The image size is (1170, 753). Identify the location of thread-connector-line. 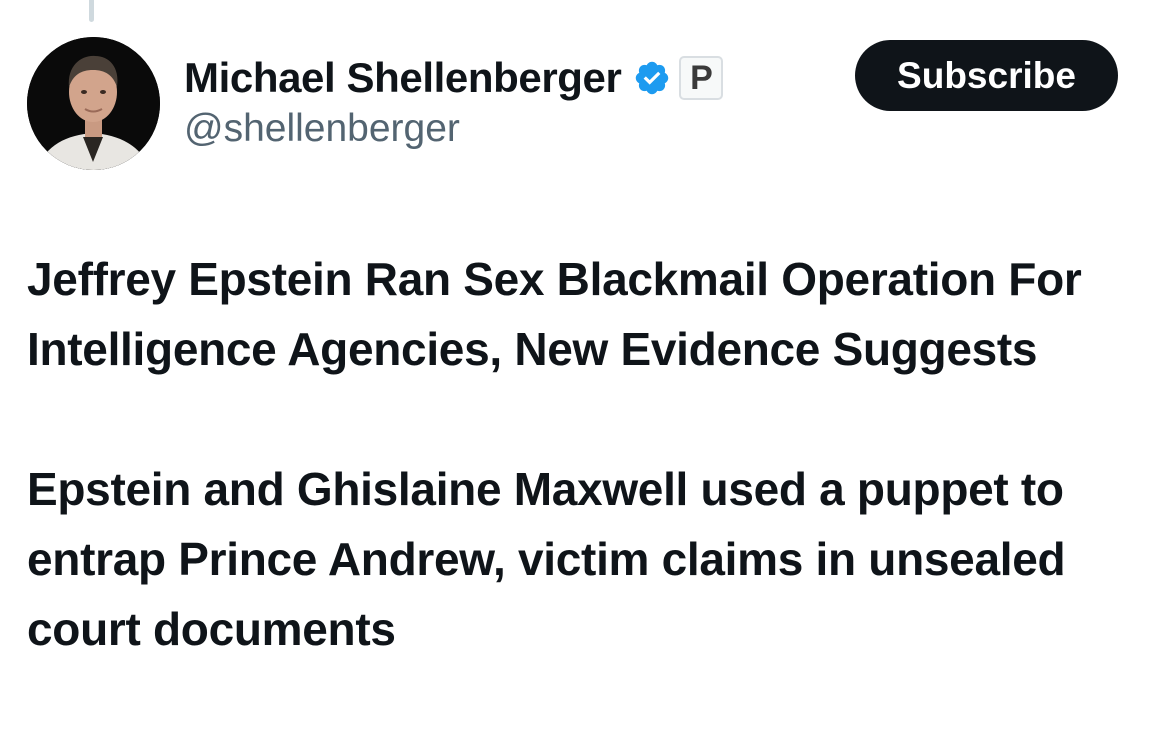
(91, 11).